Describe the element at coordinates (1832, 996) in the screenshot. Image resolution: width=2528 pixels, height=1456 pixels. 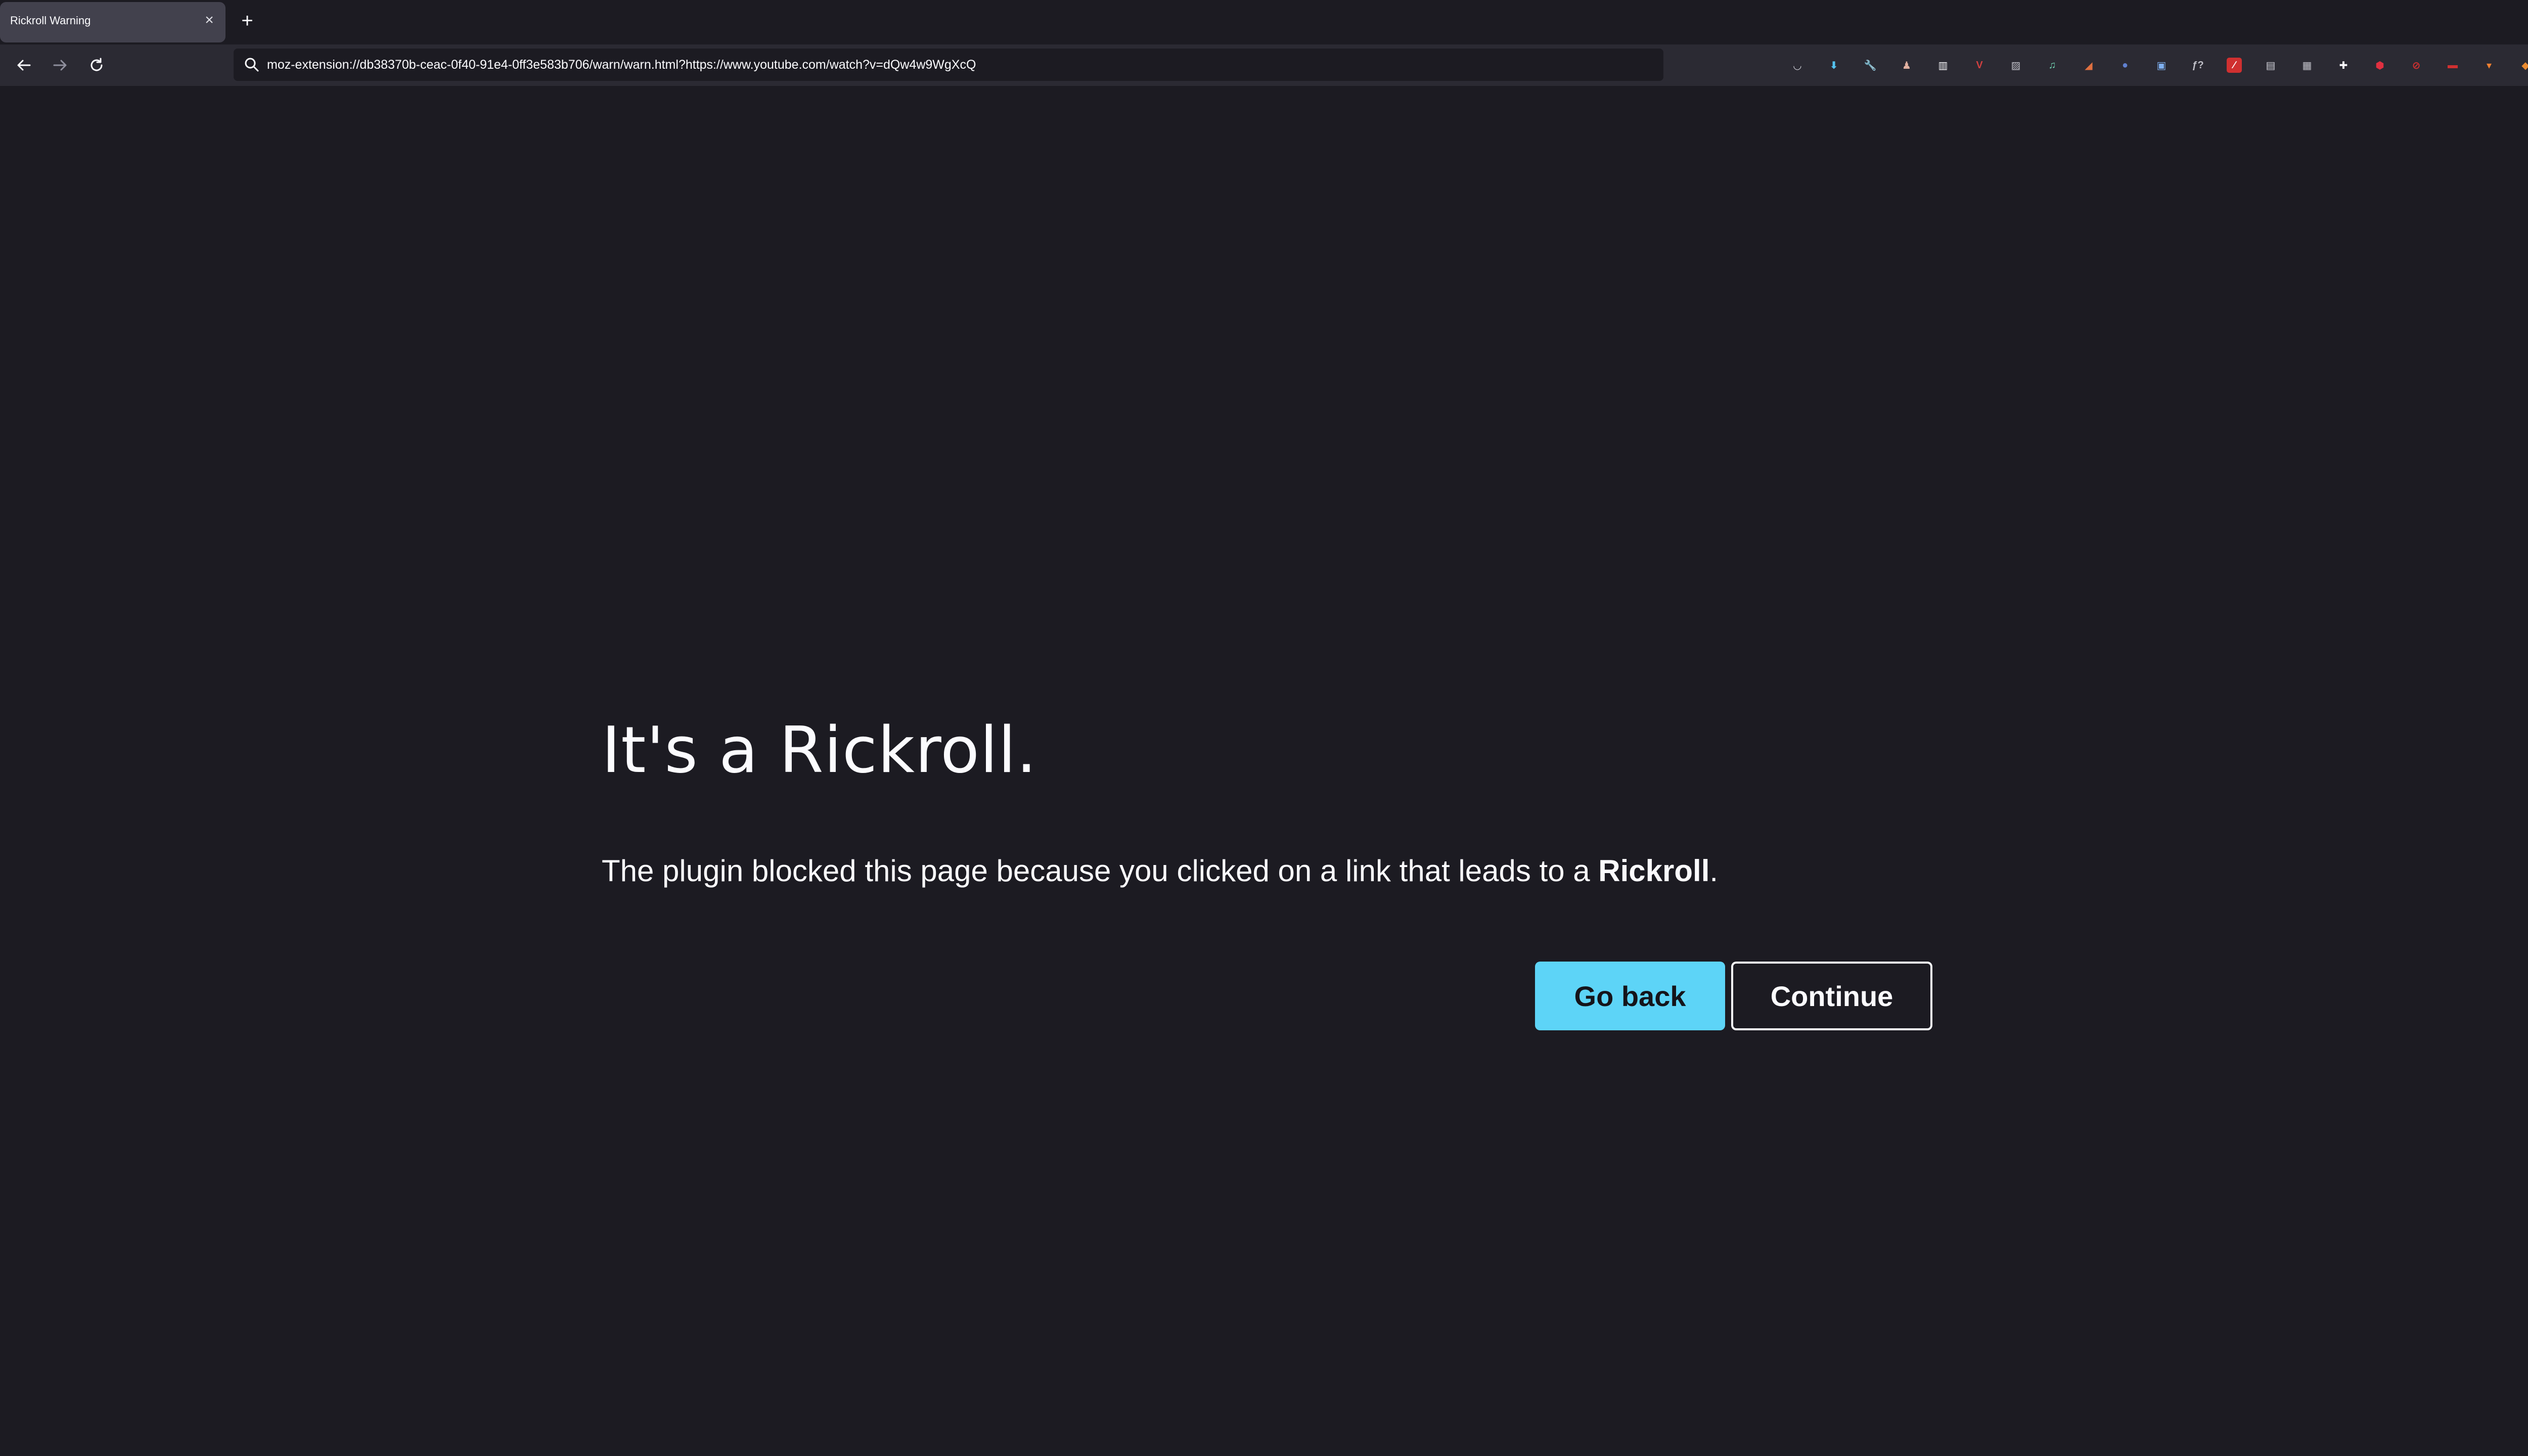
I see `continue-button: Continue` at that location.